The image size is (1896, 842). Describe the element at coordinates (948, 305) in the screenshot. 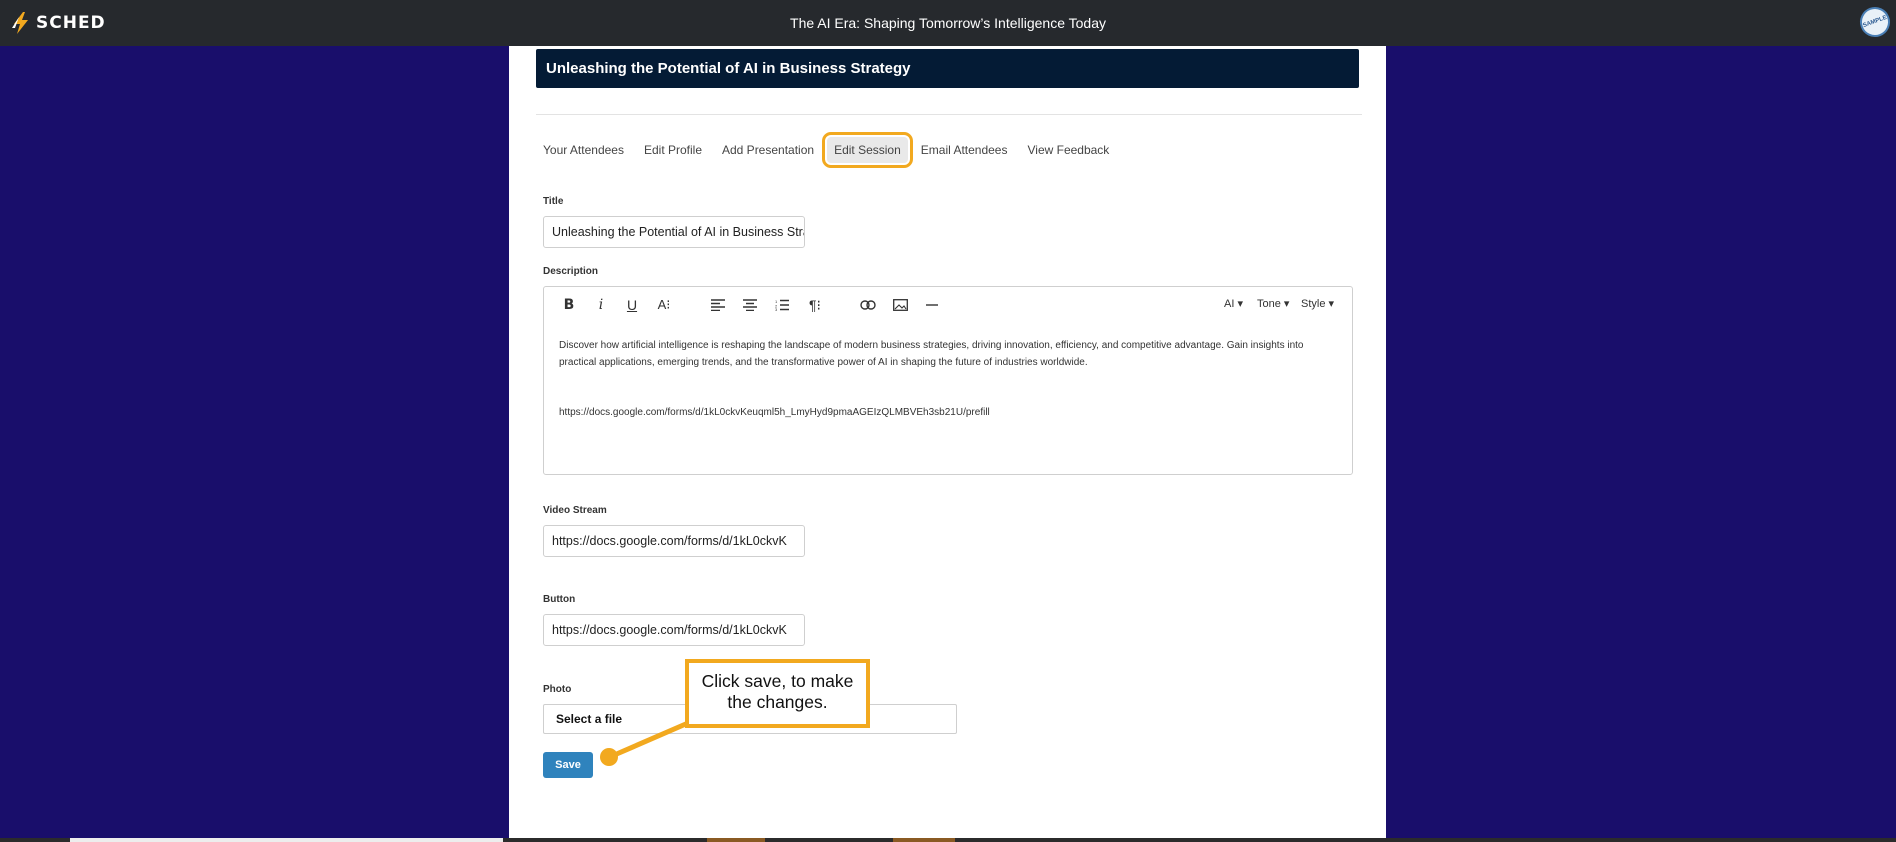

I see `editor-toolbar: B i U A⁝ 123 ¶⁝ AI ▾ Tone ▾ Style ▾` at that location.